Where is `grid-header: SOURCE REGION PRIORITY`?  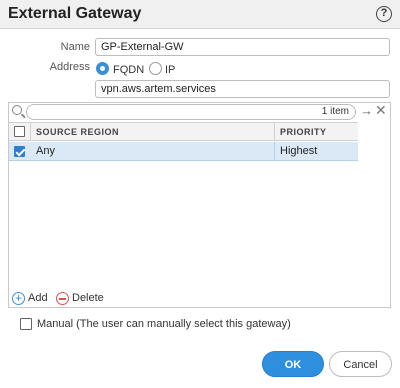
grid-header: SOURCE REGION PRIORITY is located at coordinates (183, 131).